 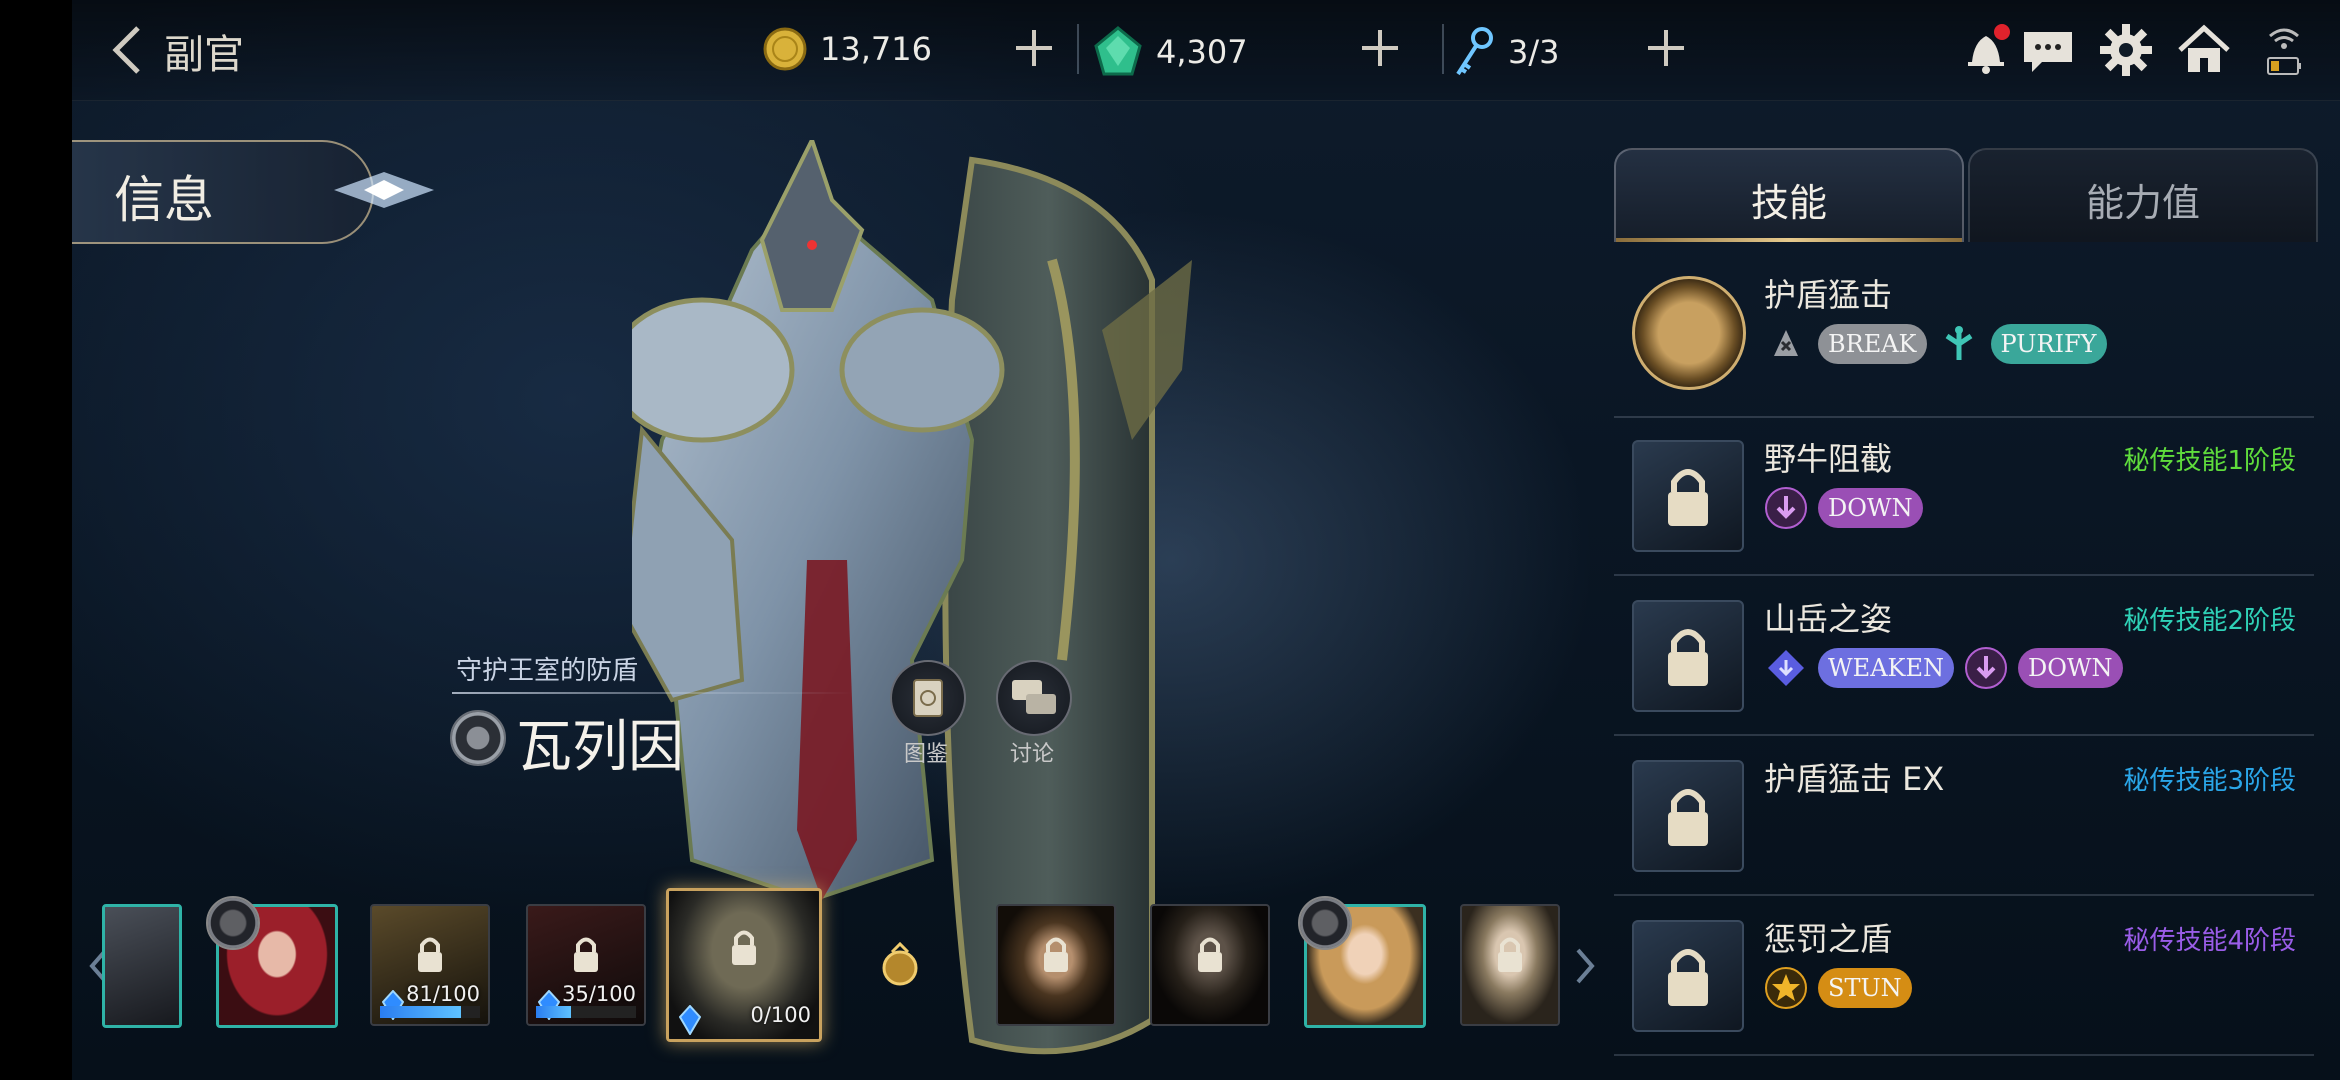 I want to click on chat-icon, so click(x=2048, y=50).